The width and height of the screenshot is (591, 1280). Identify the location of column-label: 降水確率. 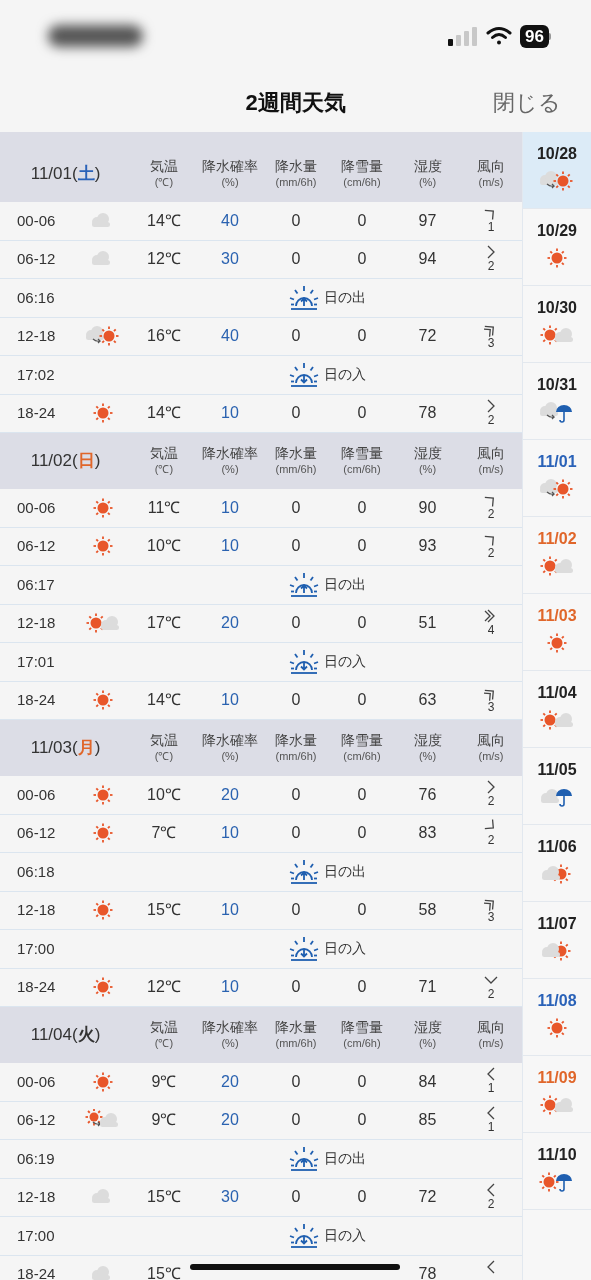
(230, 1028).